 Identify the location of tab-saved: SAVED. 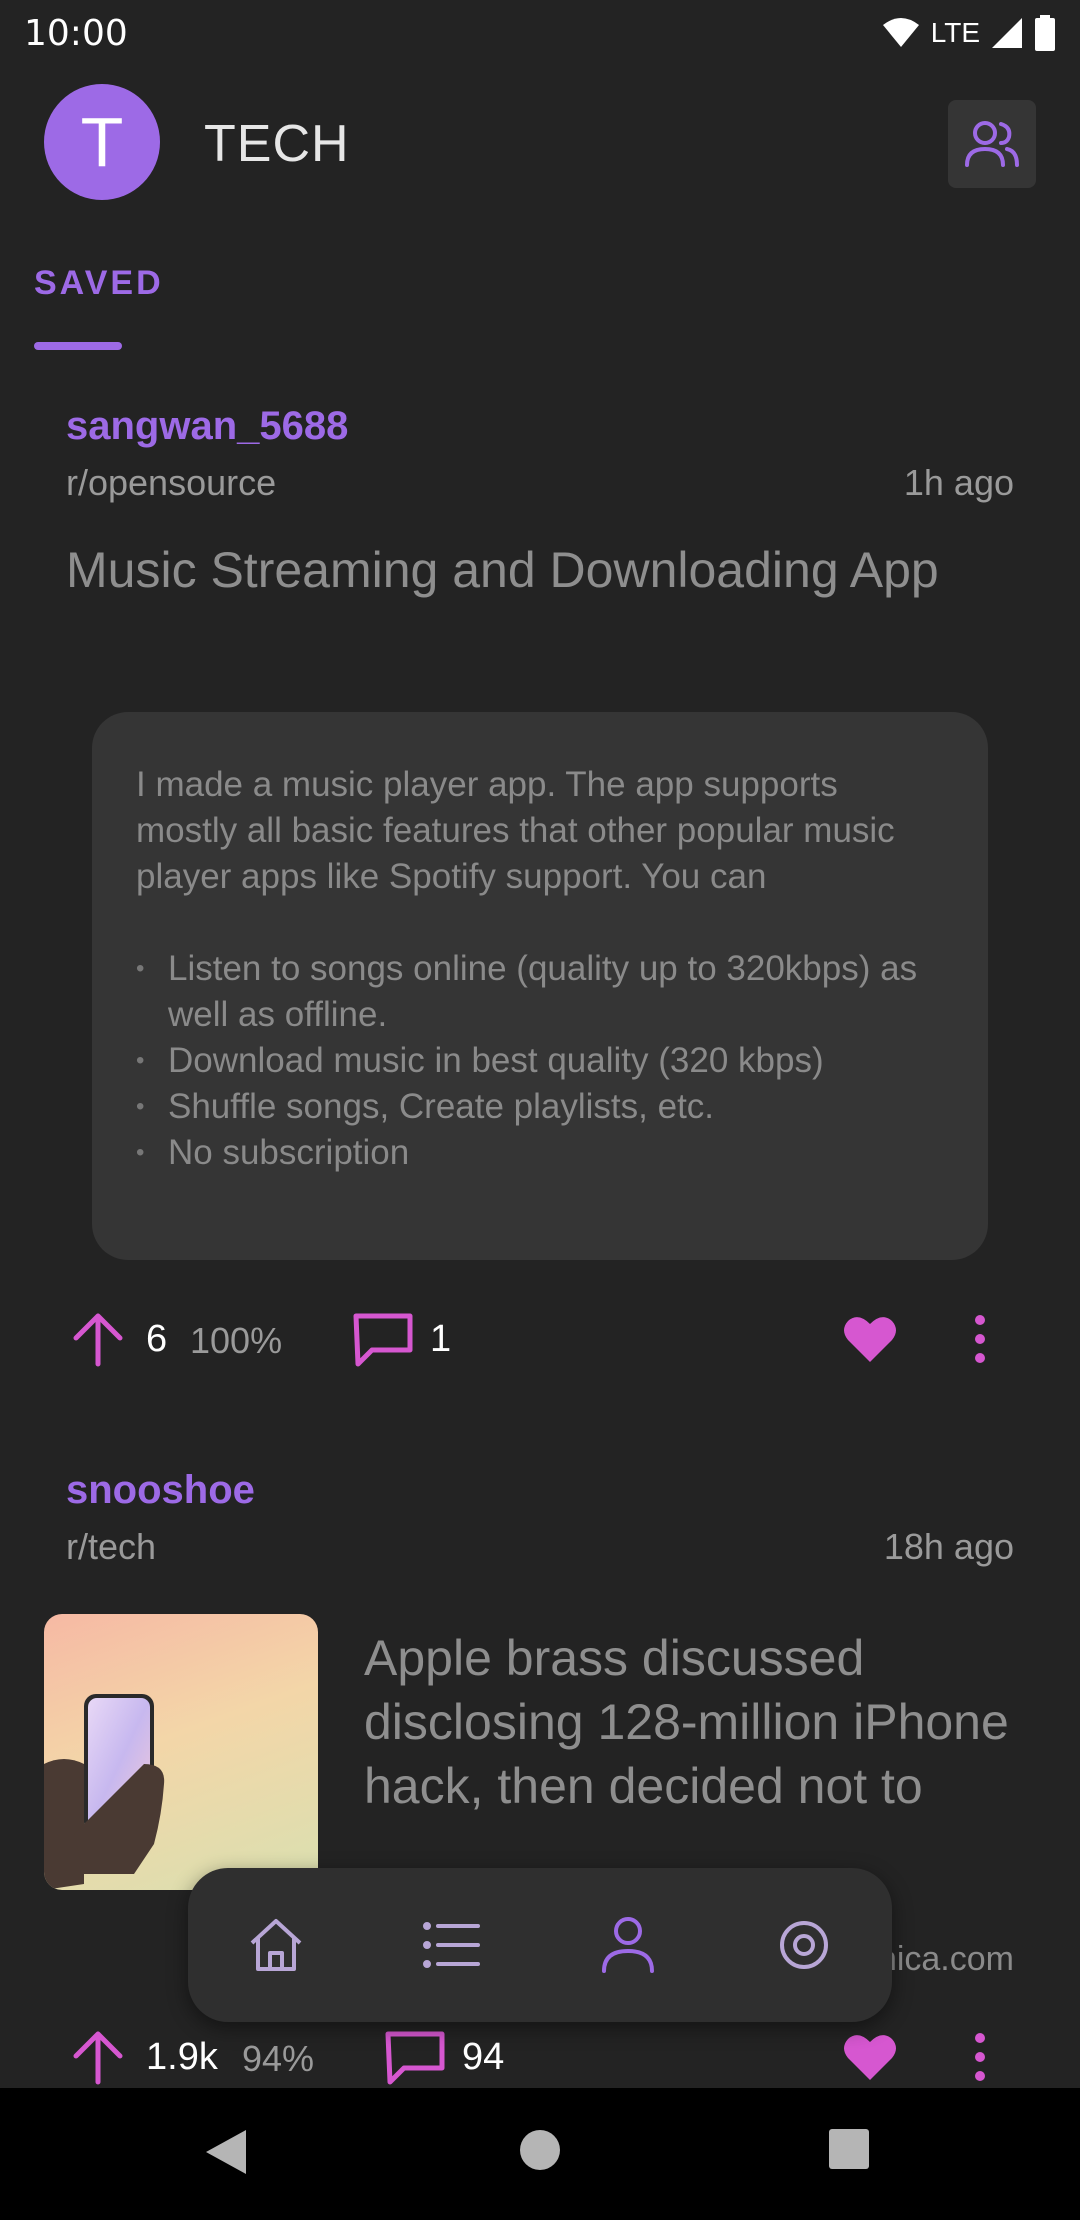
(99, 283).